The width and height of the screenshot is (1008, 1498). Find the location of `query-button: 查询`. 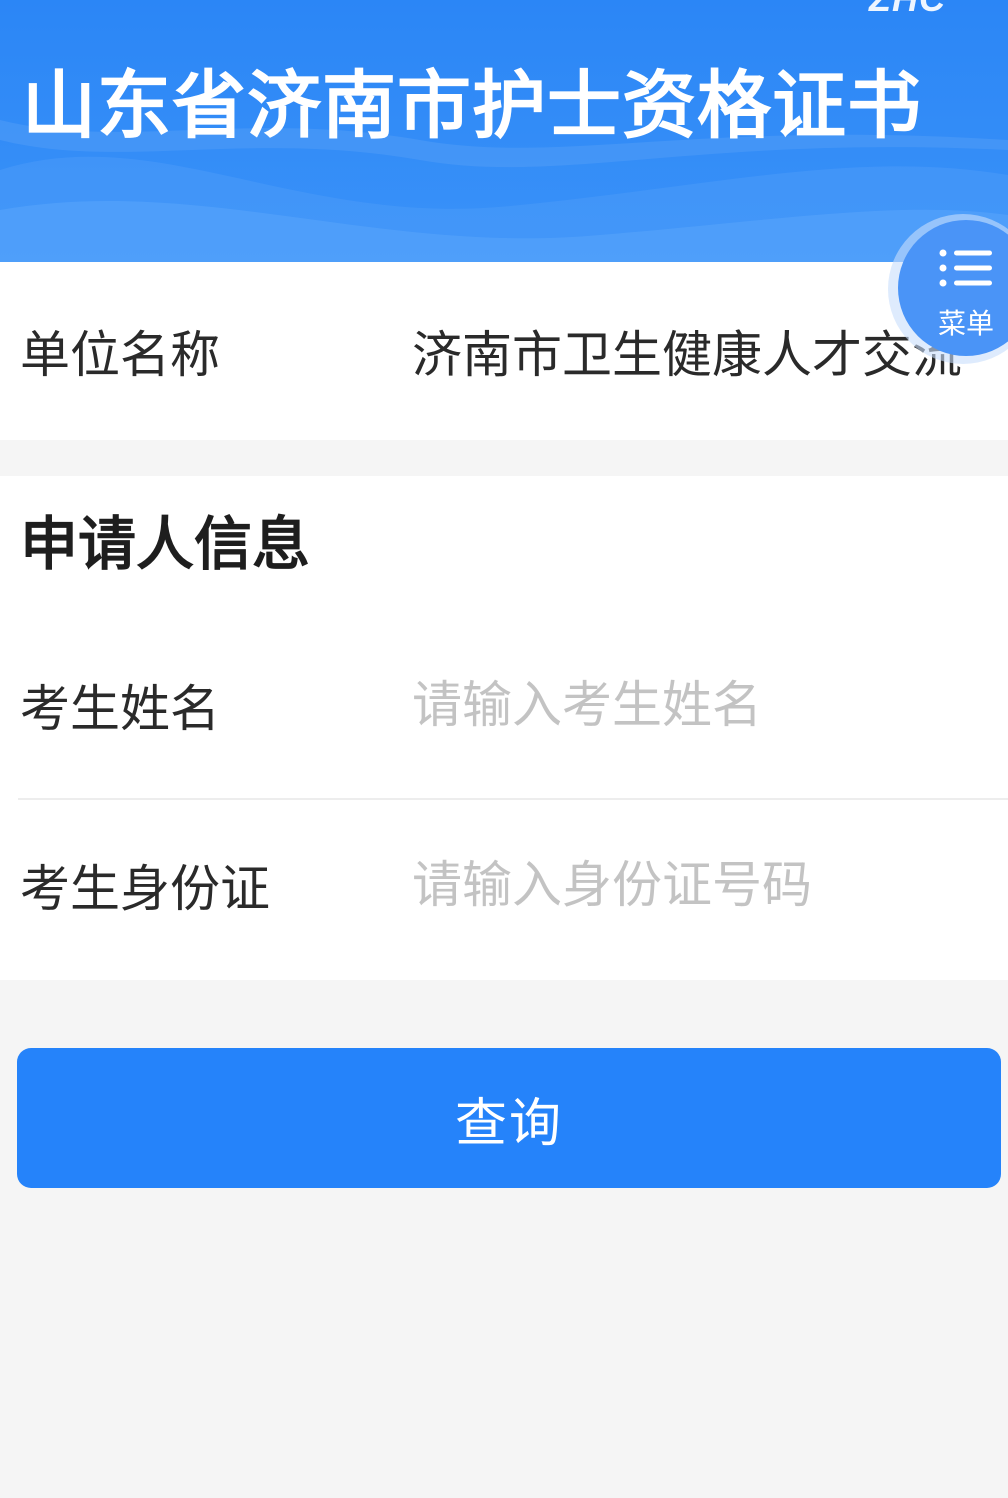

query-button: 查询 is located at coordinates (509, 1118).